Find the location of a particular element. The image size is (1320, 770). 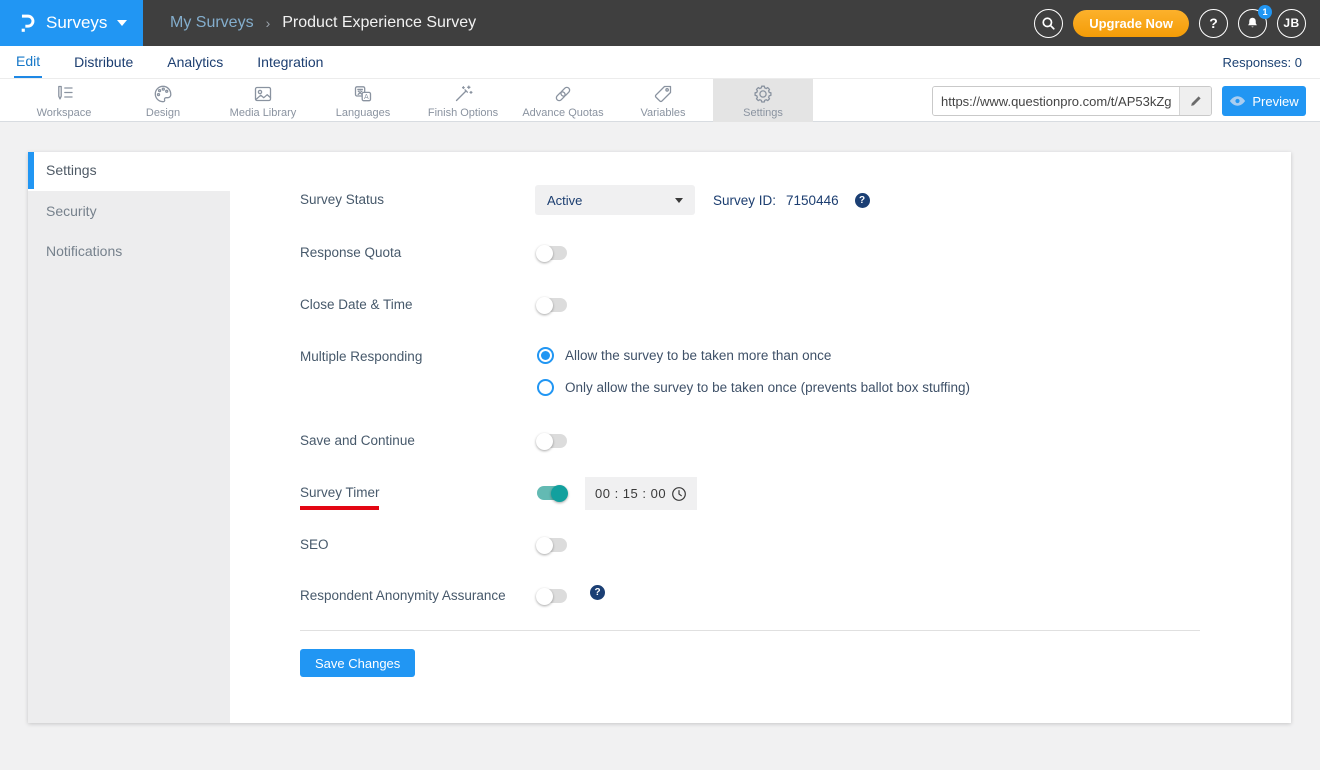

response-quota-label: Response Quota is located at coordinates (351, 252).